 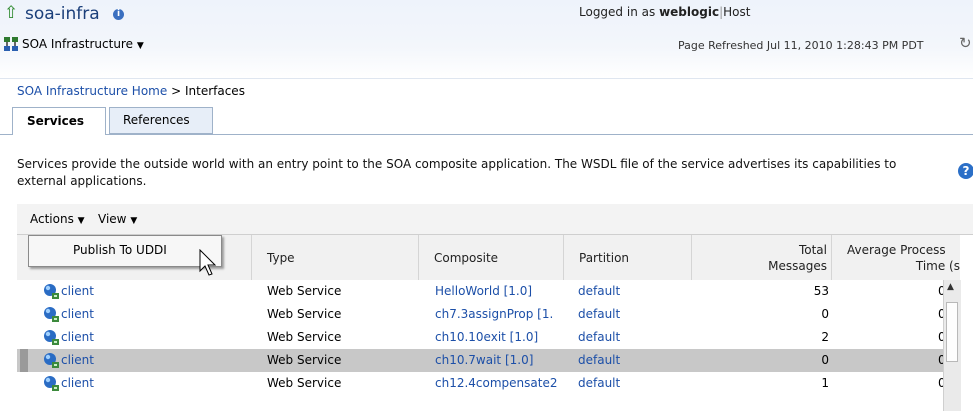 I want to click on column-avg-label-1: Average Process, so click(x=896, y=250).